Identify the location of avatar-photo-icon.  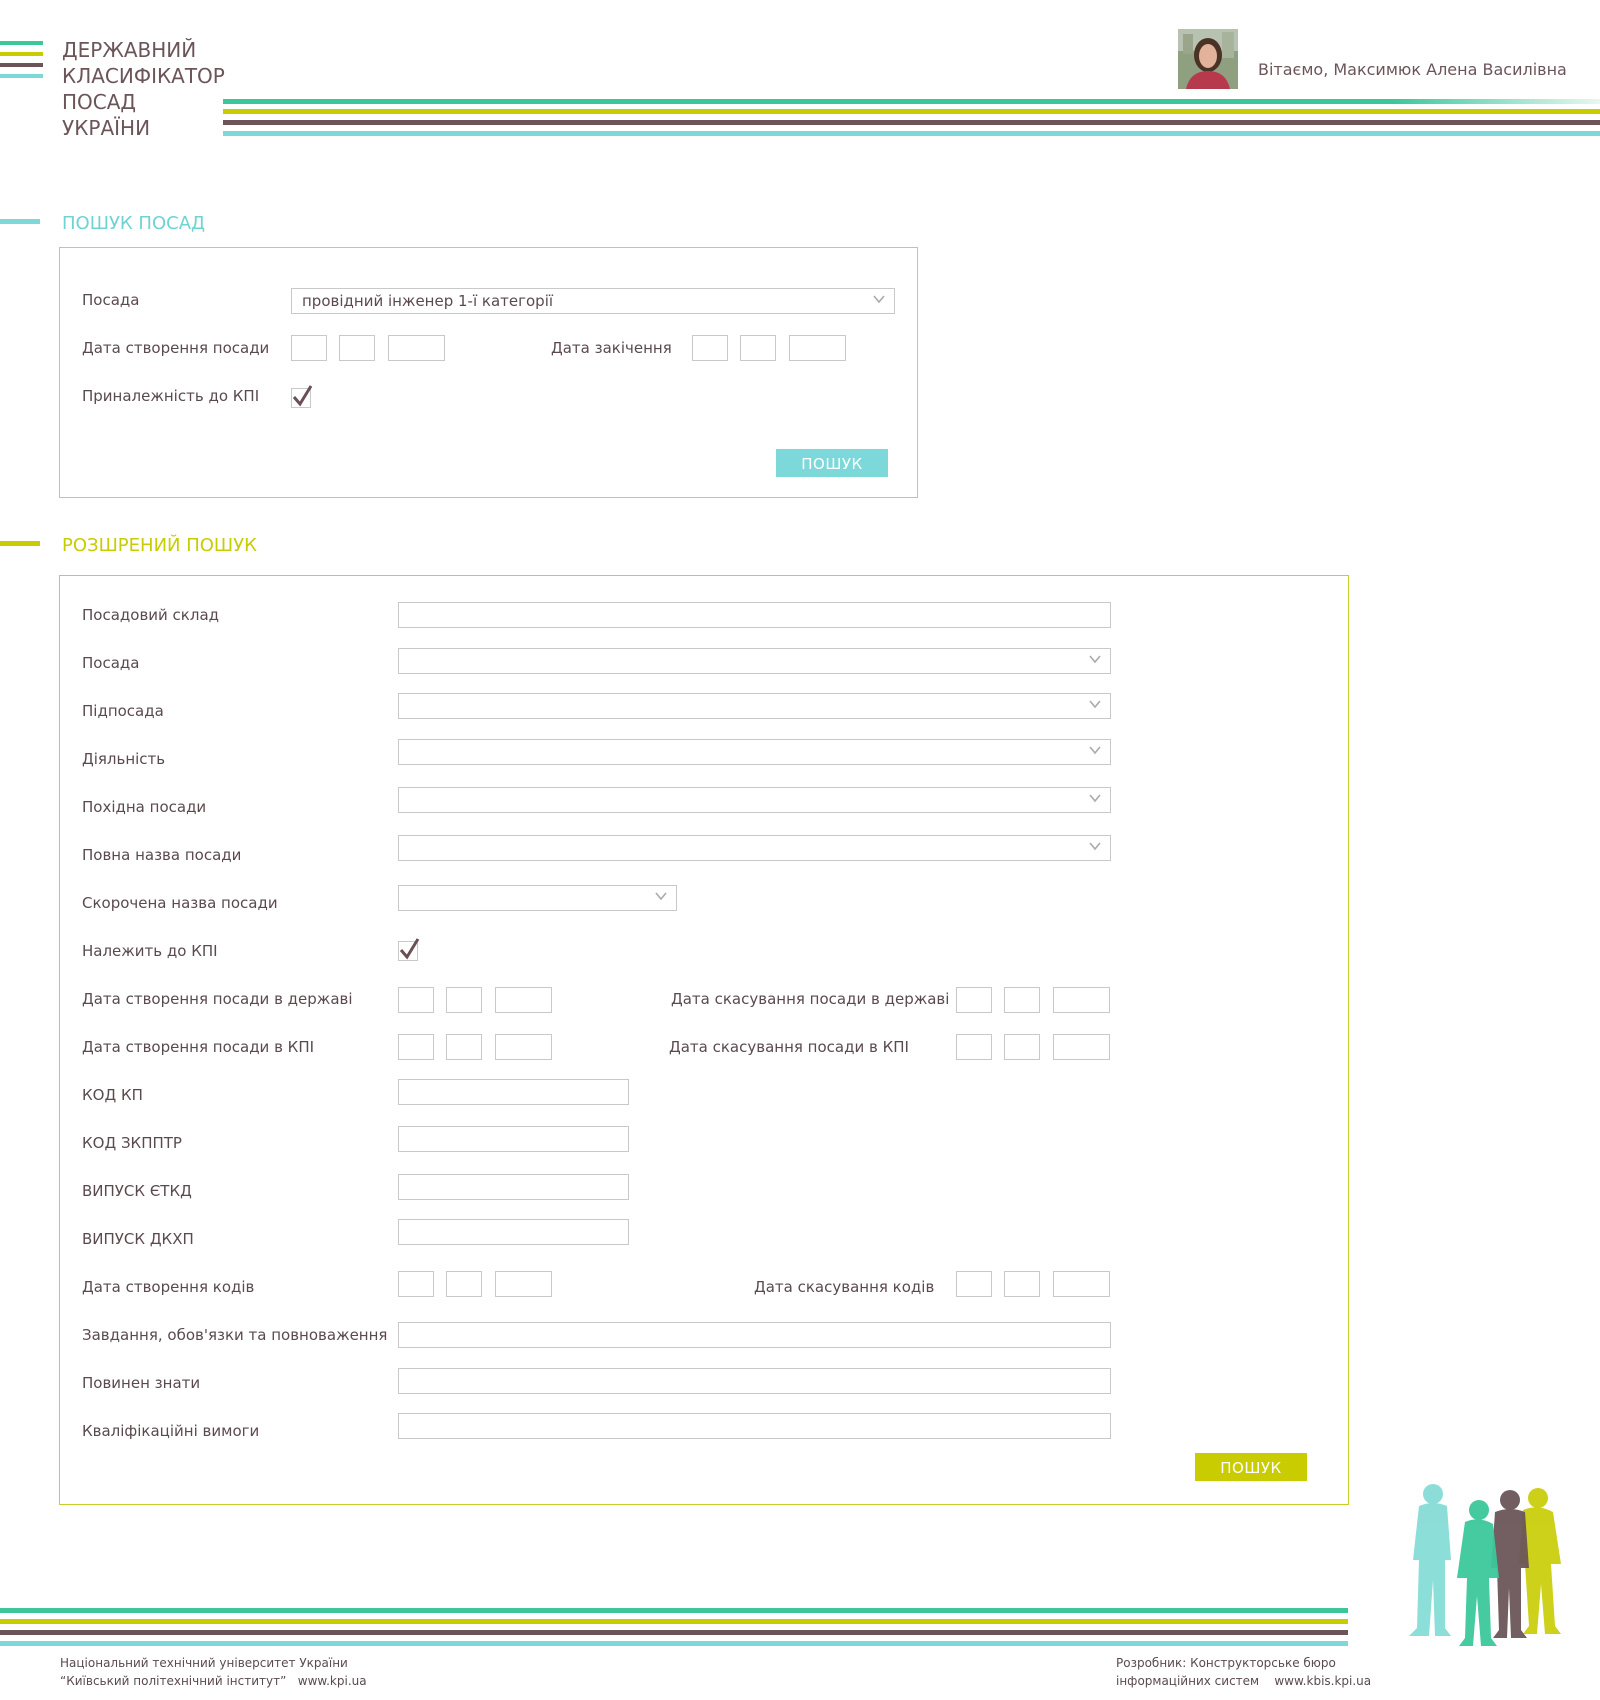
(1208, 59).